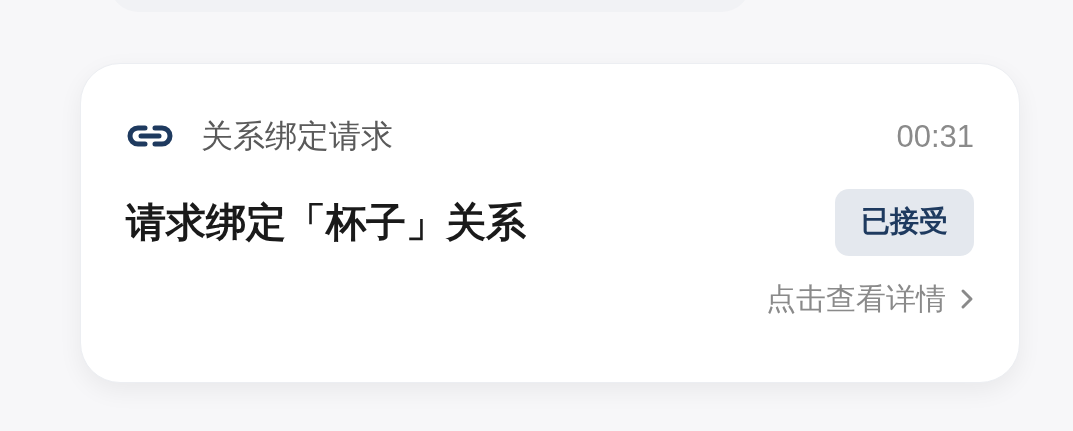  What do you see at coordinates (904, 222) in the screenshot?
I see `status-badge: 已接受` at bounding box center [904, 222].